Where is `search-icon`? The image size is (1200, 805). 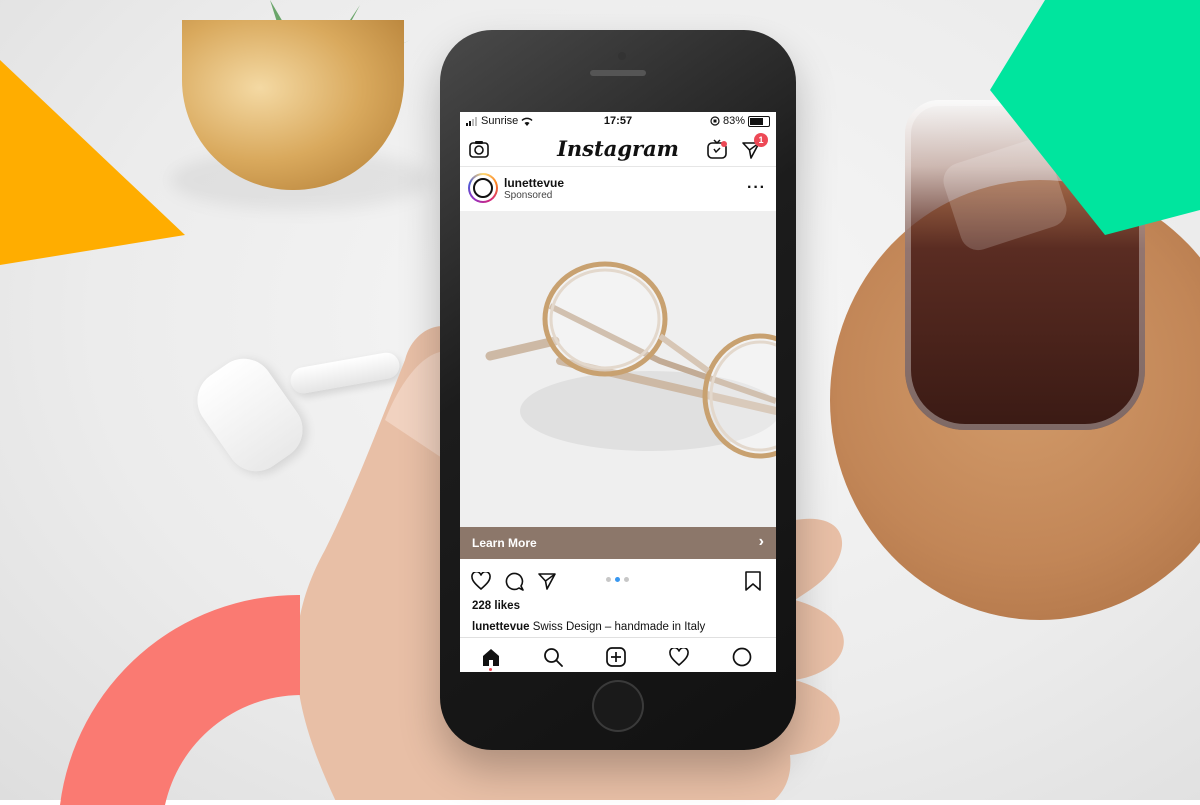
search-icon is located at coordinates (553, 657).